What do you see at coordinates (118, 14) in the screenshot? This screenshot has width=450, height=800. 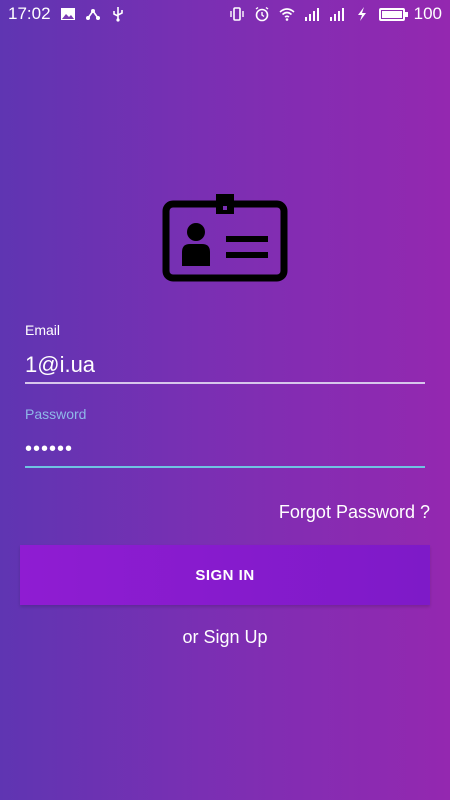 I see `usb-icon` at bounding box center [118, 14].